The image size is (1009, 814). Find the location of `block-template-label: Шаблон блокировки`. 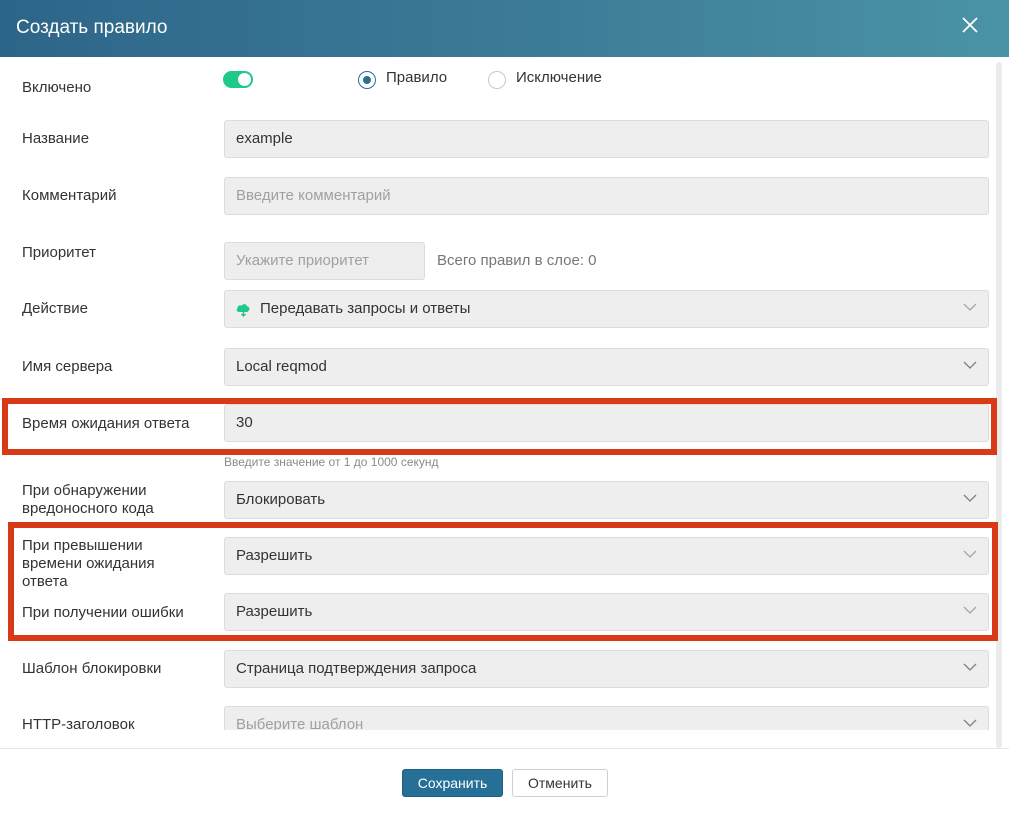

block-template-label: Шаблон блокировки is located at coordinates (92, 668).